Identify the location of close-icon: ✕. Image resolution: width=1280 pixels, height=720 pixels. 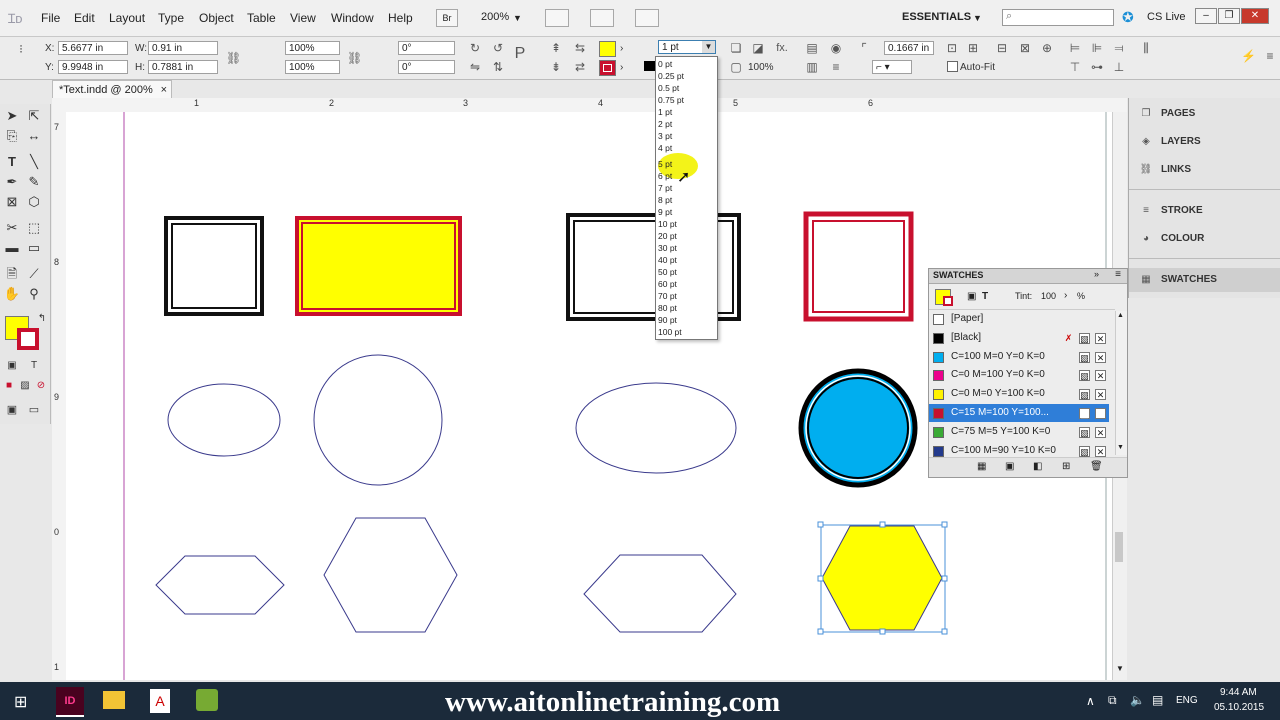
(1255, 16).